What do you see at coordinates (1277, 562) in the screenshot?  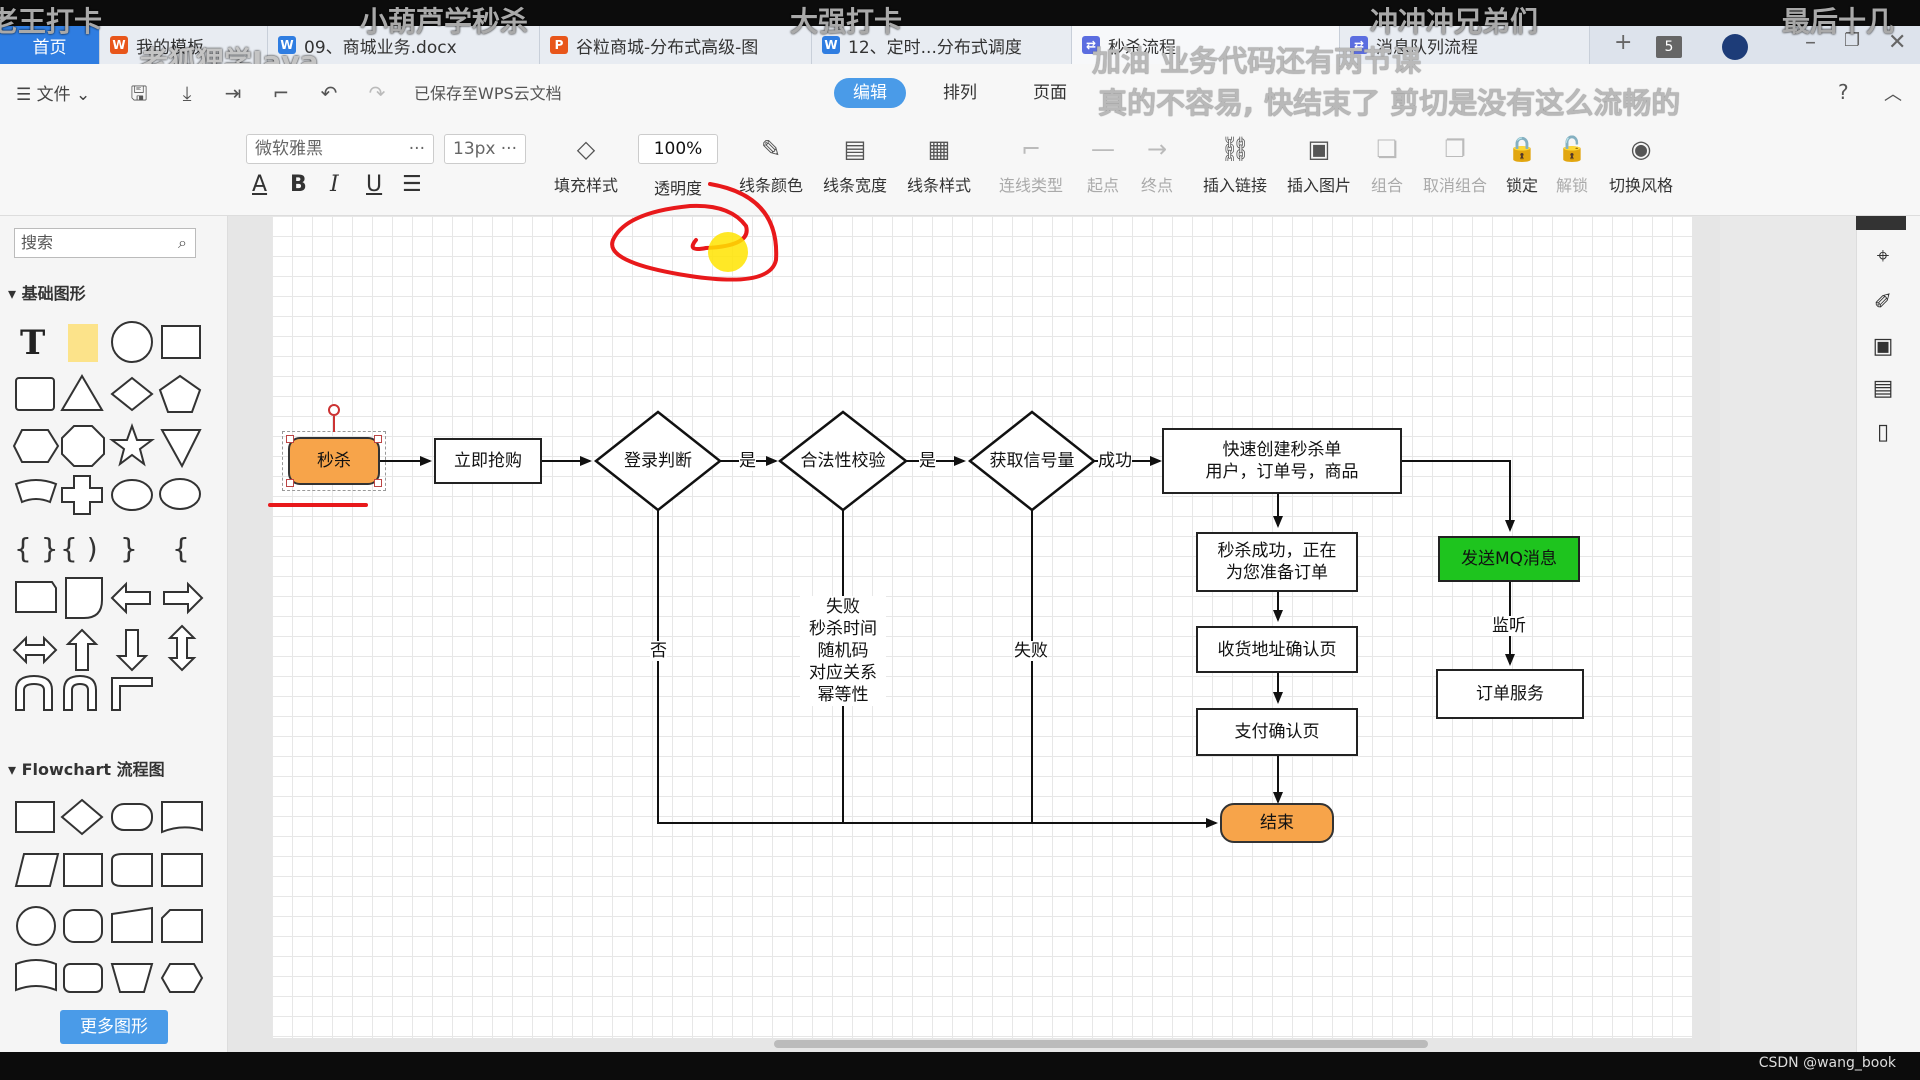 I see `seckill-success-node: 秒杀成功，正在 为您准备订单` at bounding box center [1277, 562].